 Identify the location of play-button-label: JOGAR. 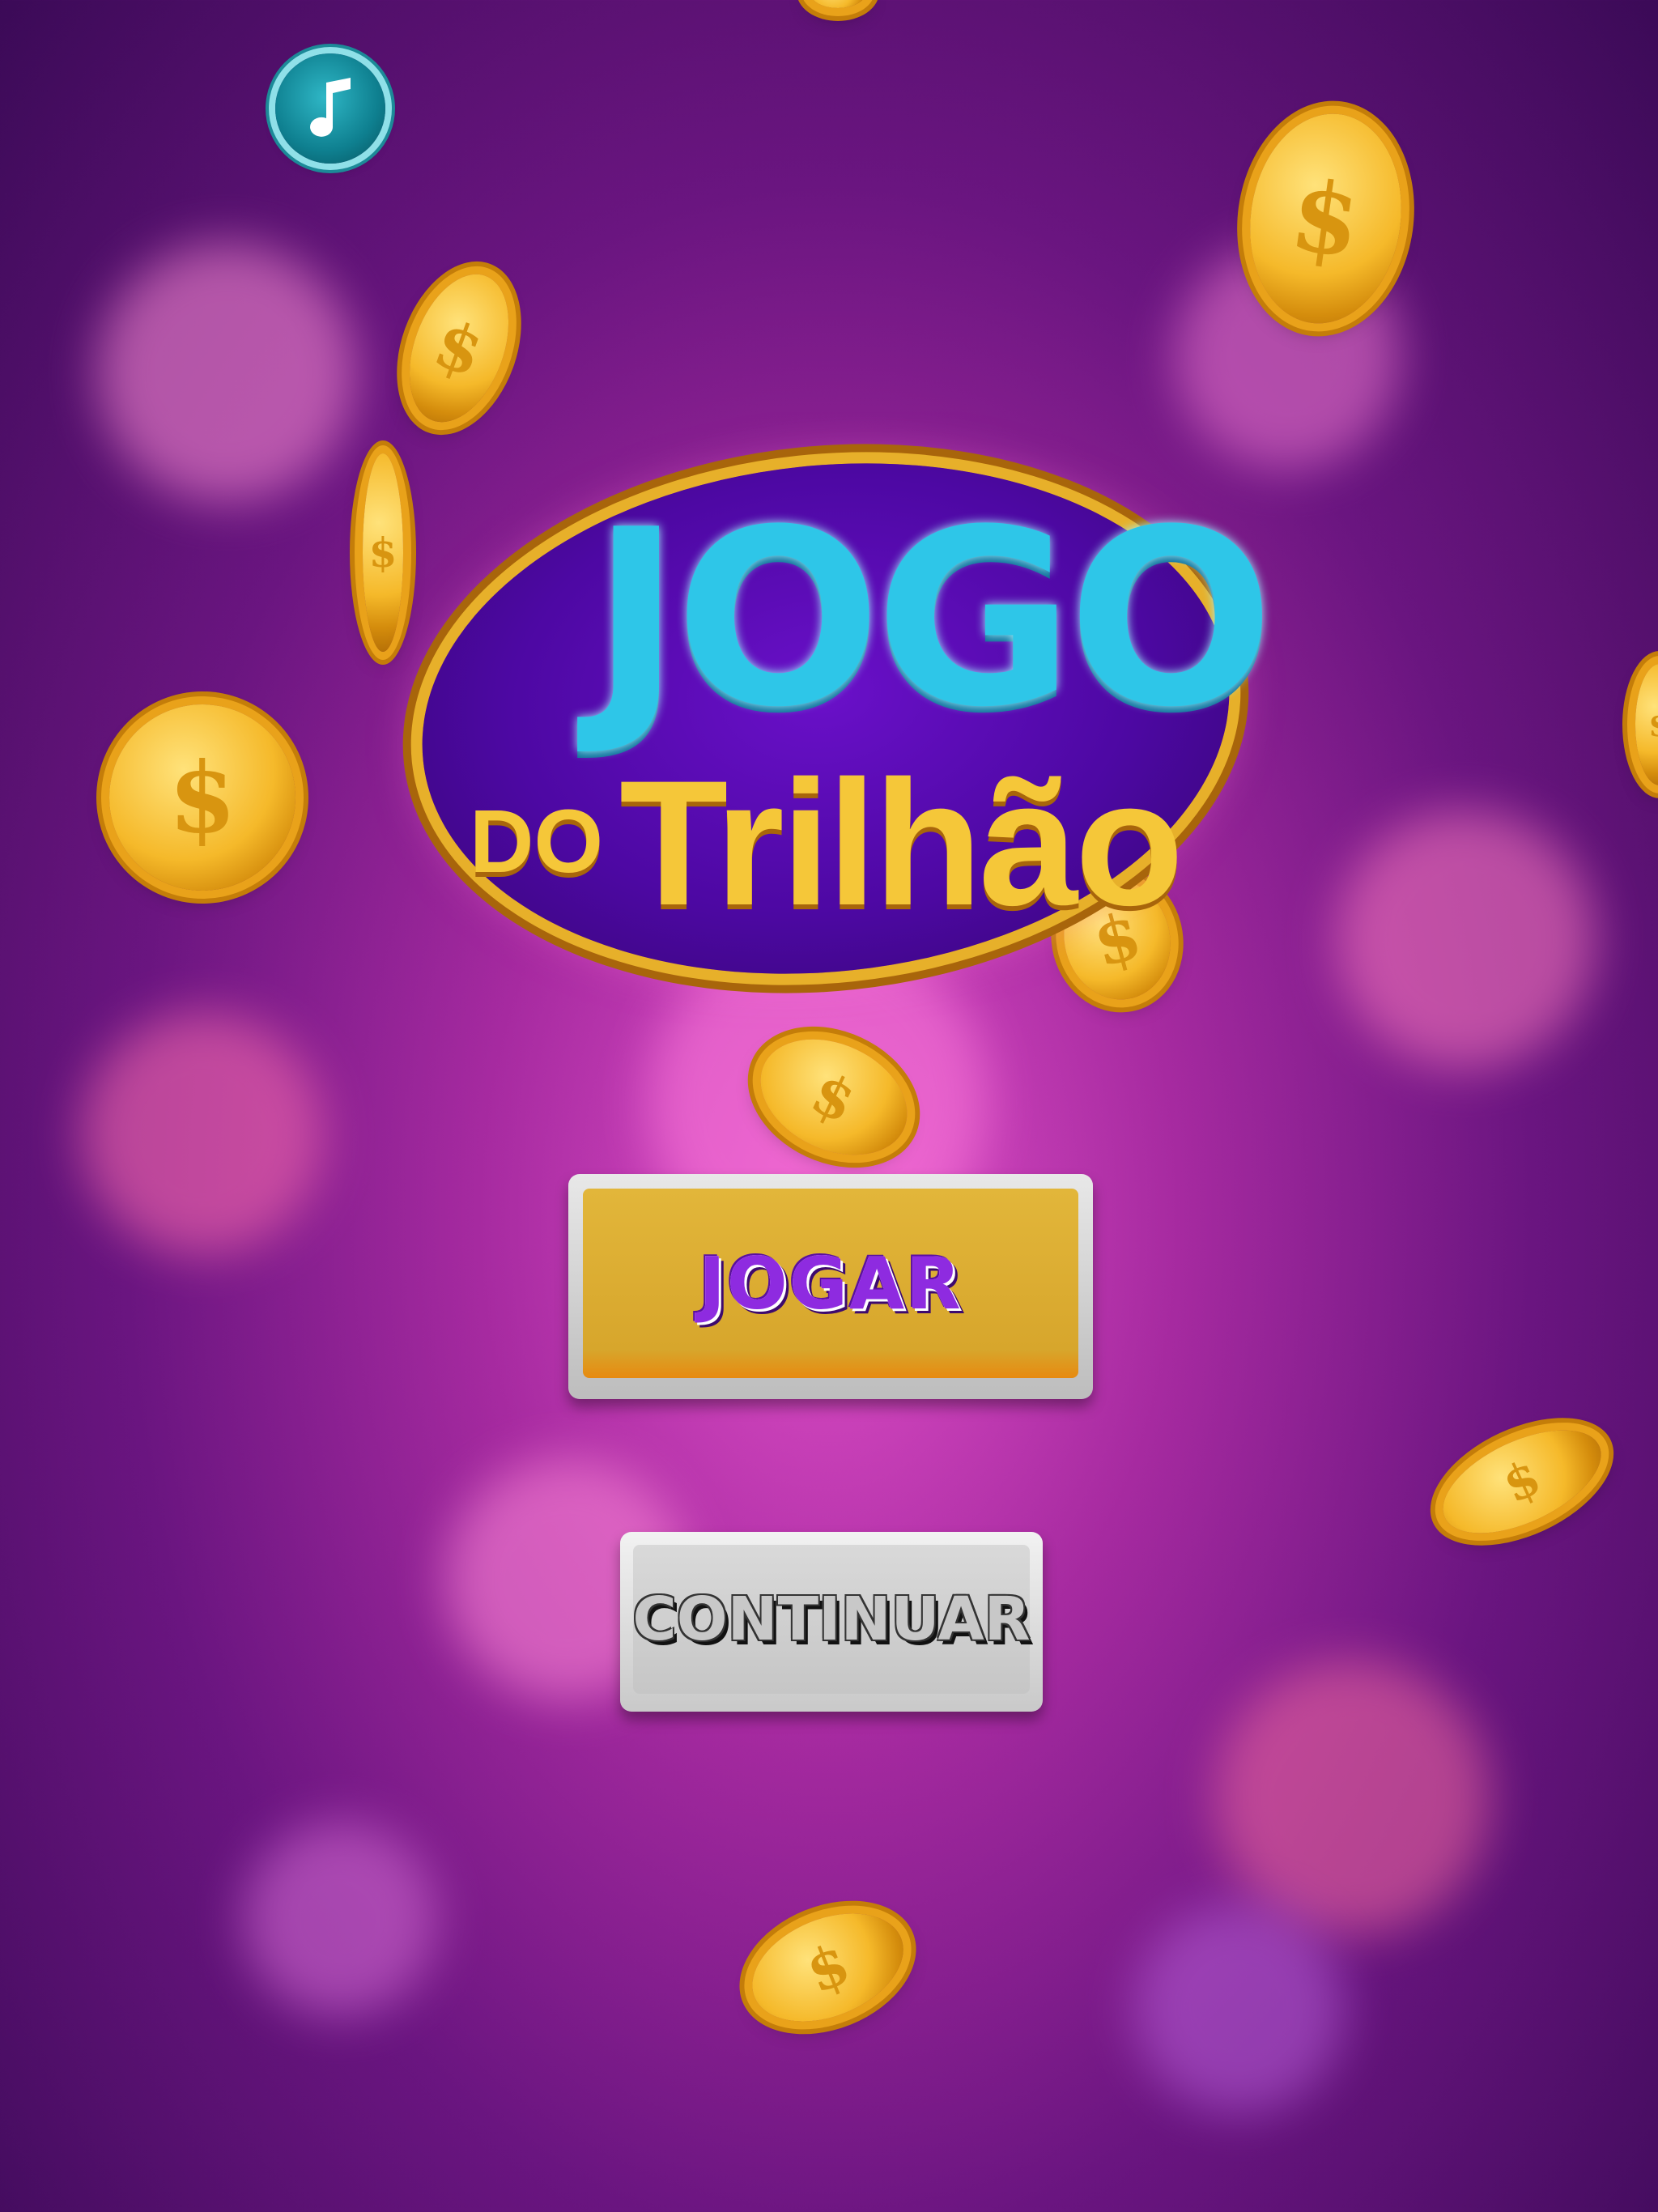
(831, 1283).